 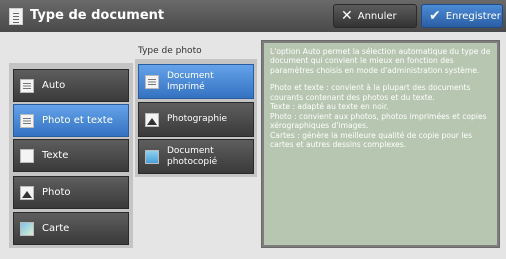 I want to click on document-type-label: Carte, so click(x=56, y=228).